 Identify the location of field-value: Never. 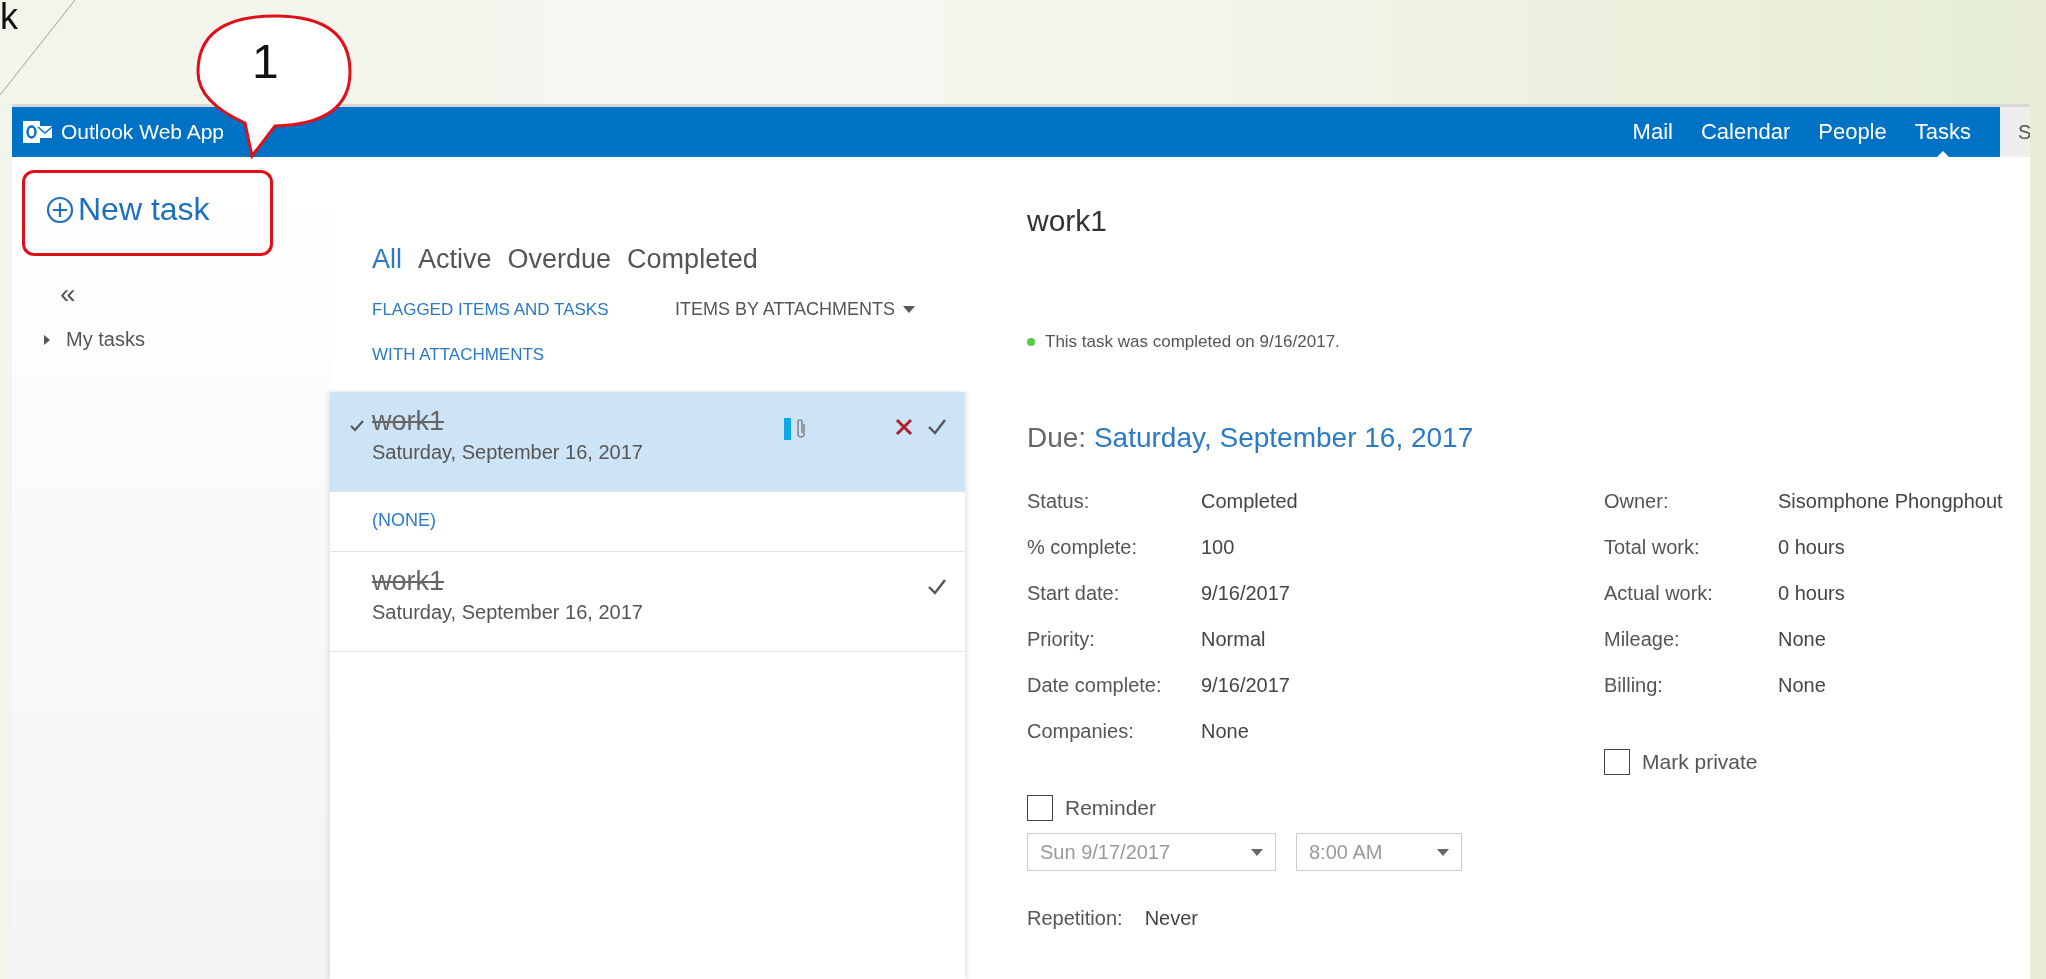
(1171, 918).